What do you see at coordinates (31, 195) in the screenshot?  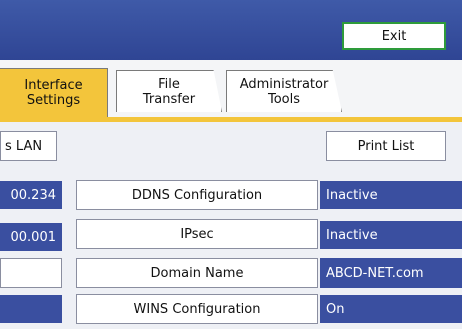 I see `ip-value-1: 00.234` at bounding box center [31, 195].